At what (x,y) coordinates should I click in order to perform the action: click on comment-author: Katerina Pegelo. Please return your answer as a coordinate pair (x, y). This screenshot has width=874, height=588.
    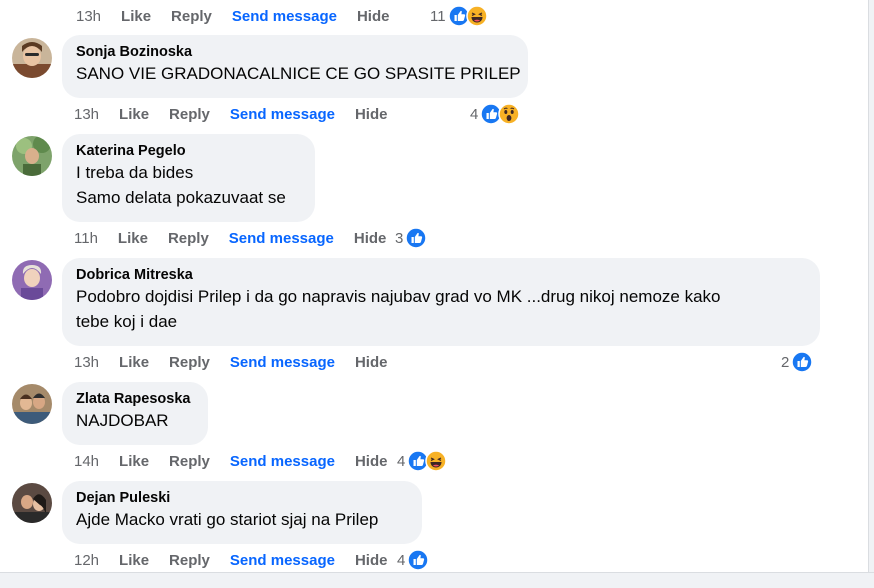
    Looking at the image, I should click on (188, 151).